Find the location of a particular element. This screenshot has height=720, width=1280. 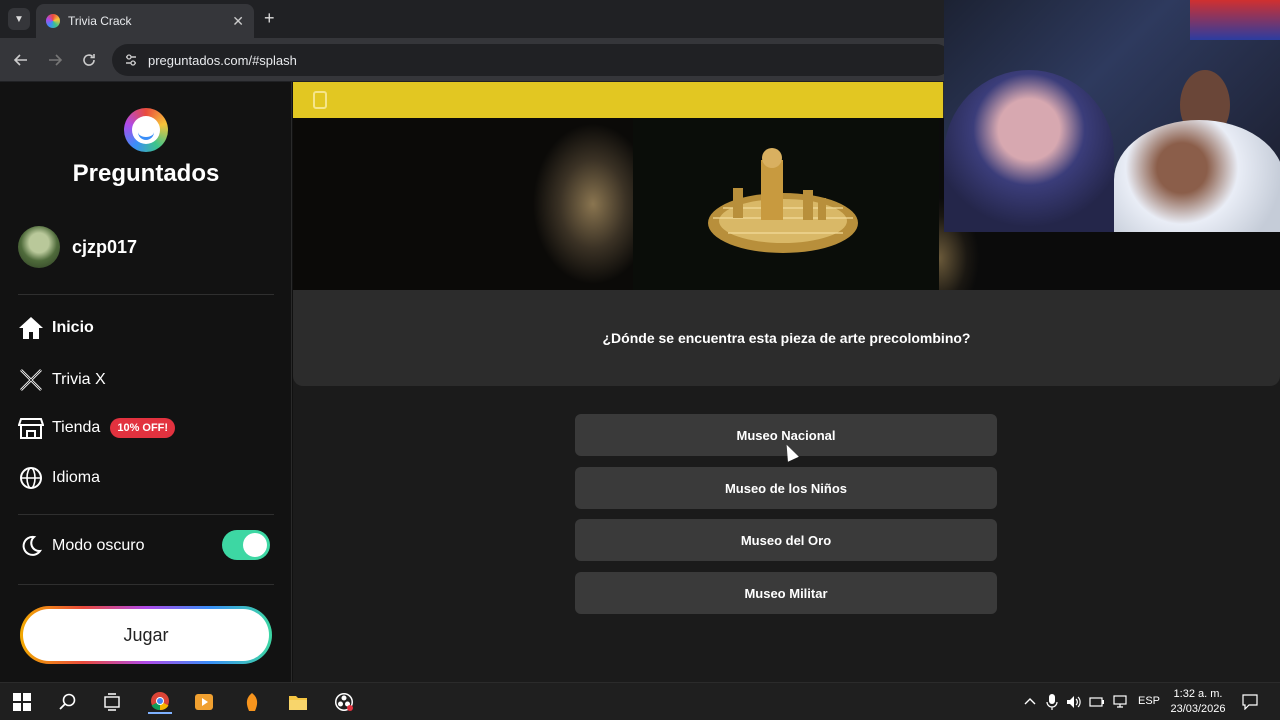

arrow-right-icon is located at coordinates (55, 60).